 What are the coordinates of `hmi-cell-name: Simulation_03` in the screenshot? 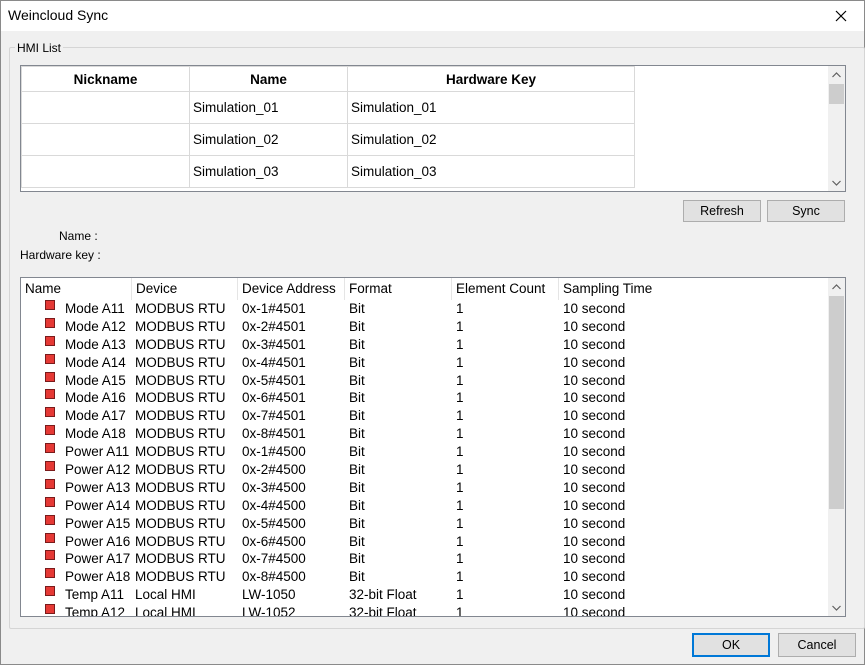 It's located at (268, 171).